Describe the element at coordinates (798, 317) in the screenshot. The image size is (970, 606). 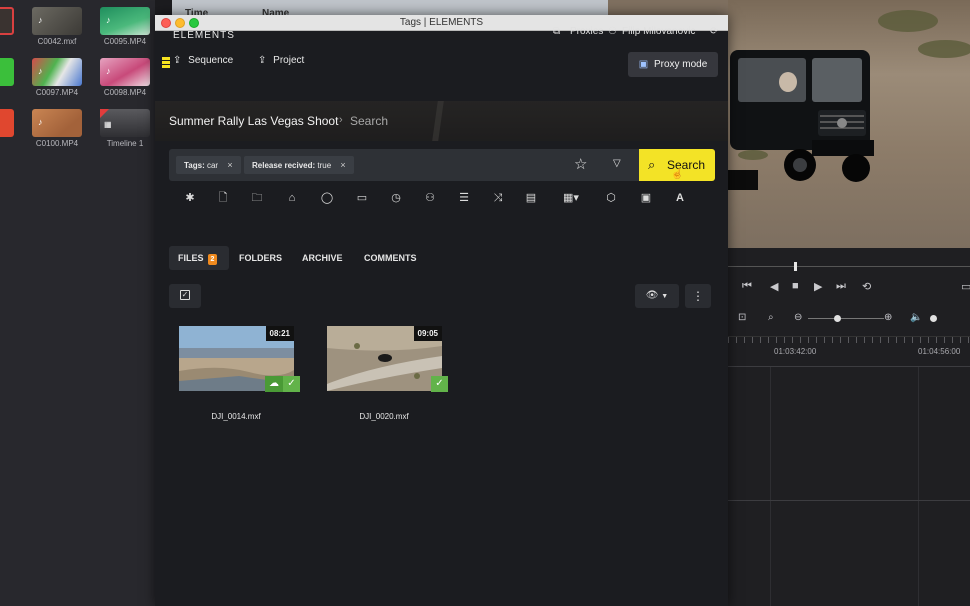
I see `zoom-out-icon: ⊖` at that location.